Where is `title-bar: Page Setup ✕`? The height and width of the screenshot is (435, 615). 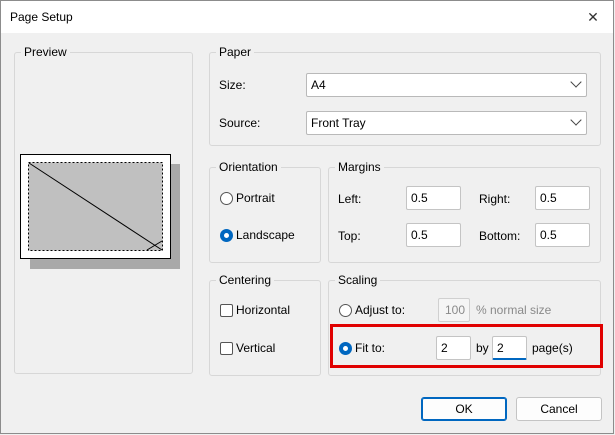
title-bar: Page Setup ✕ is located at coordinates (307, 17).